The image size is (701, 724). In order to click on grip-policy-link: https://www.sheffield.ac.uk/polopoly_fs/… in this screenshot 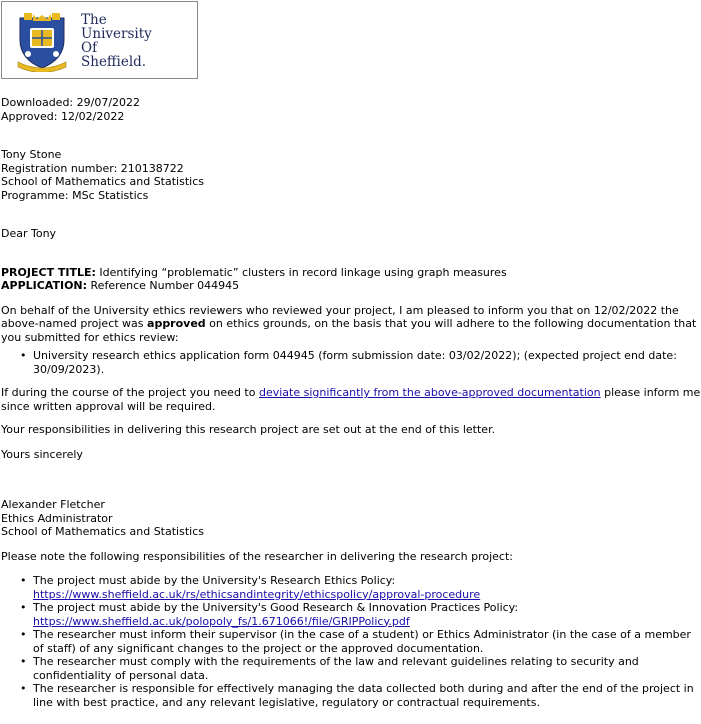, I will do `click(221, 621)`.